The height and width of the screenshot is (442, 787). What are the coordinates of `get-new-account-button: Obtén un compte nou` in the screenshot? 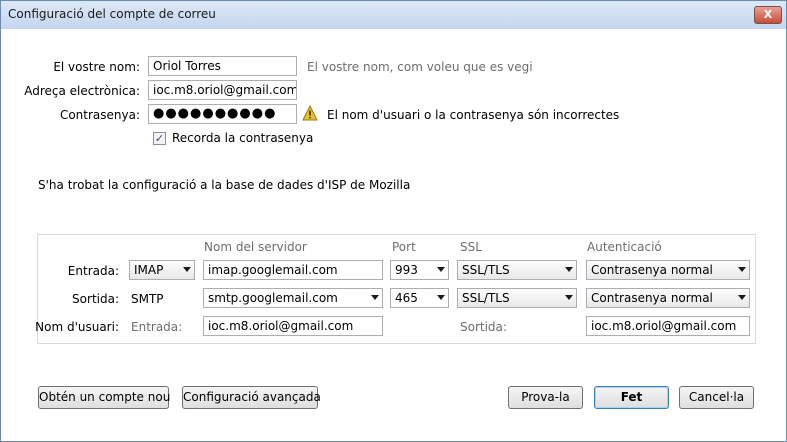 It's located at (104, 397).